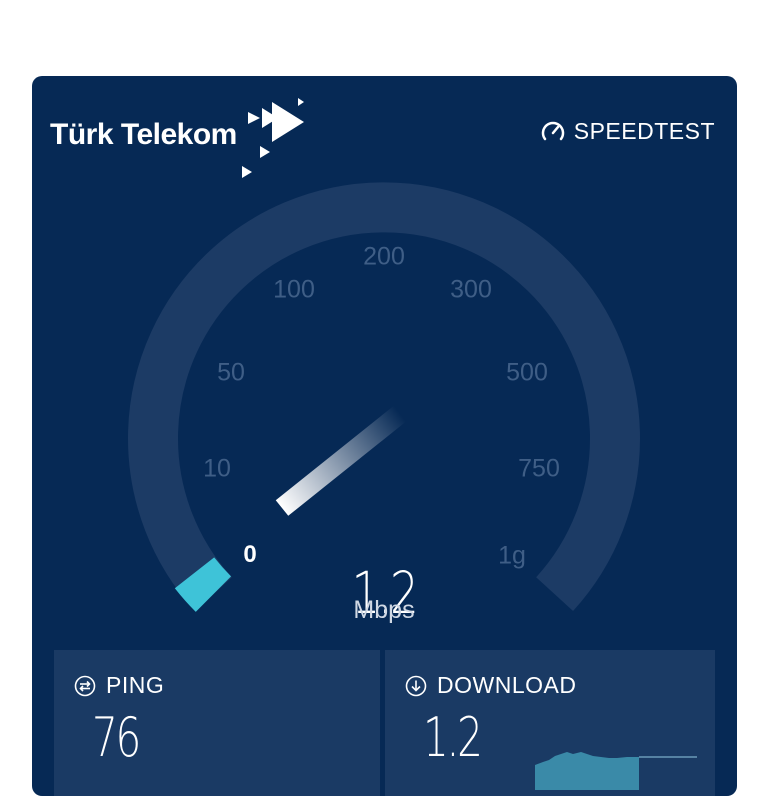 The image size is (768, 796). Describe the element at coordinates (384, 610) in the screenshot. I see `speed-unit: Mbps` at that location.